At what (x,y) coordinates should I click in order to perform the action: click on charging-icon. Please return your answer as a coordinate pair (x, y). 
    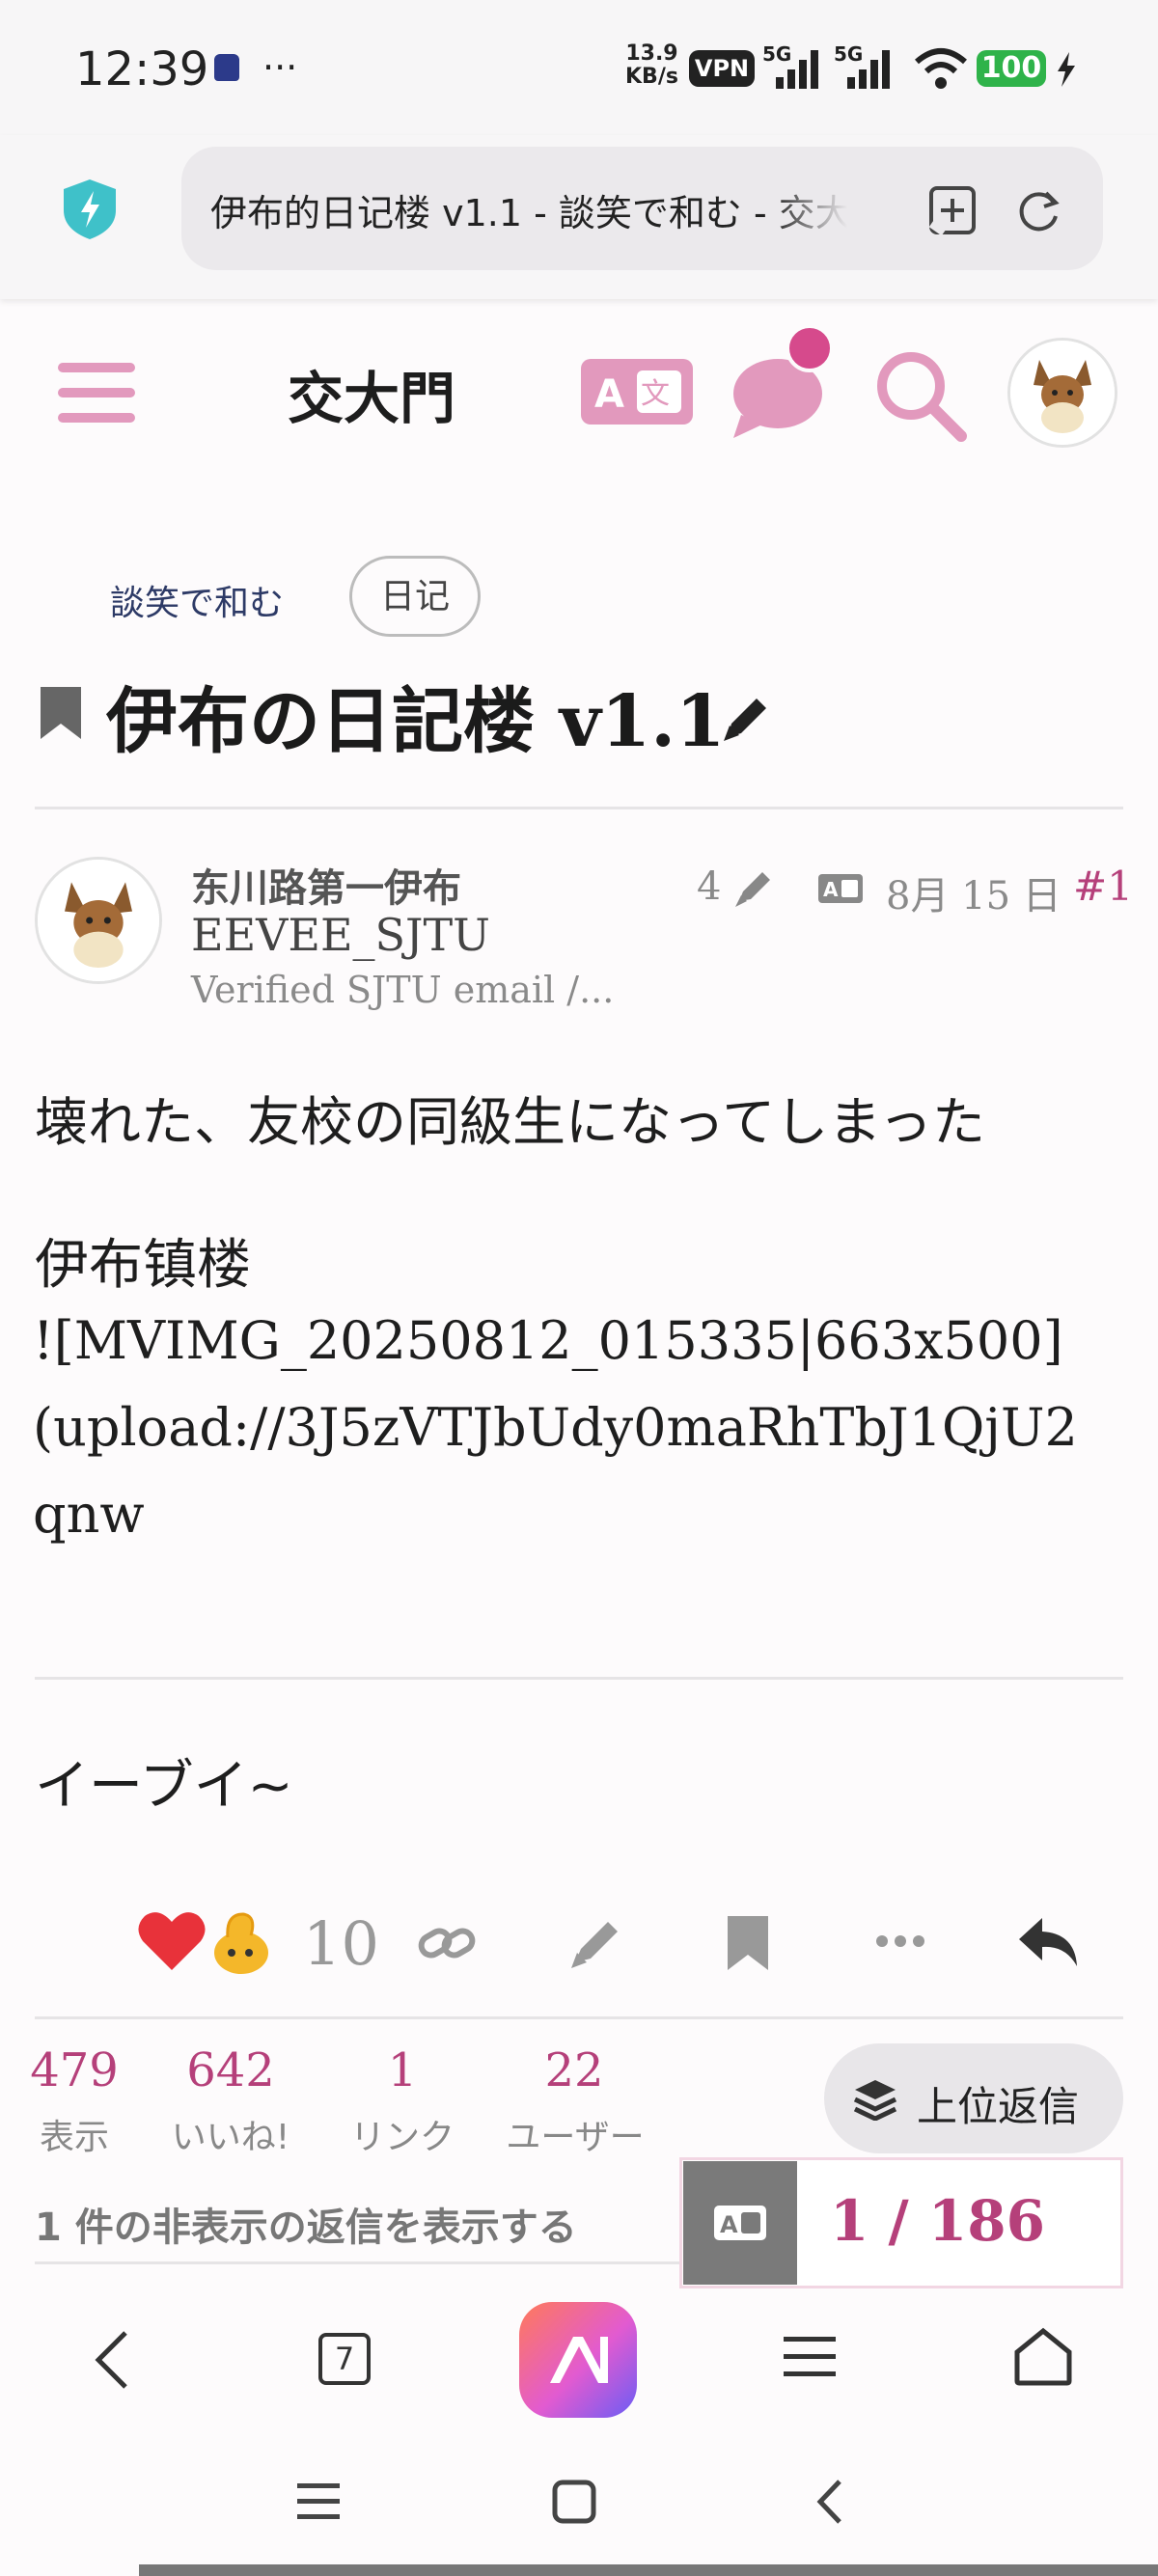
    Looking at the image, I should click on (1066, 69).